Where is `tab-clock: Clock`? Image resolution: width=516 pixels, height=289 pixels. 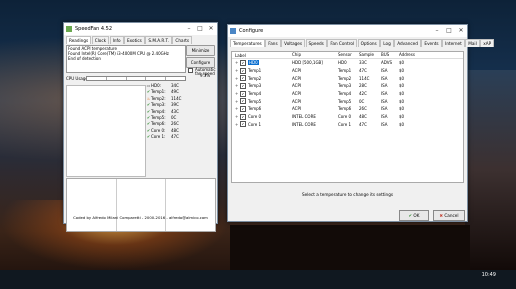
tab-clock: Clock is located at coordinates (100, 40).